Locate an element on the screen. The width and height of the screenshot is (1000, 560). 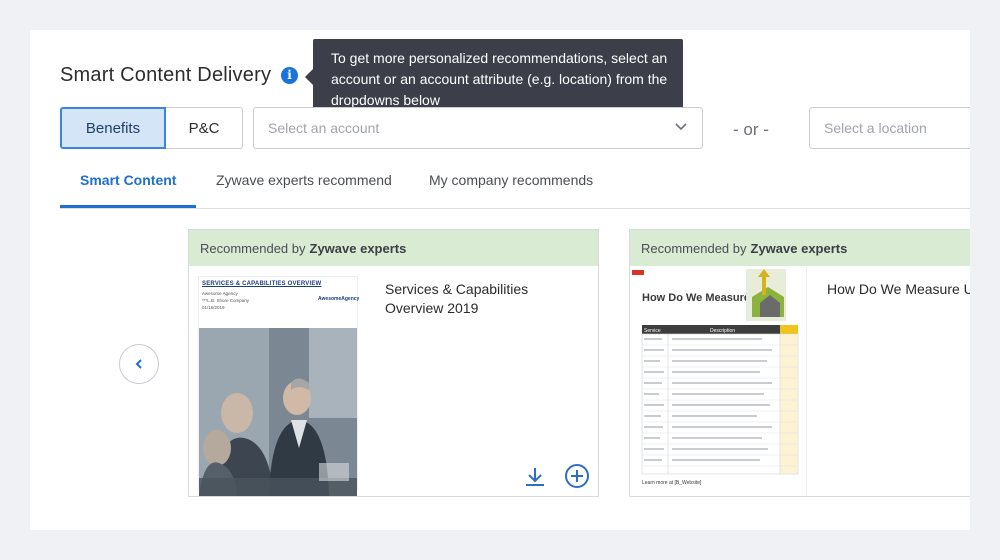
meeting-photo is located at coordinates (278, 412).